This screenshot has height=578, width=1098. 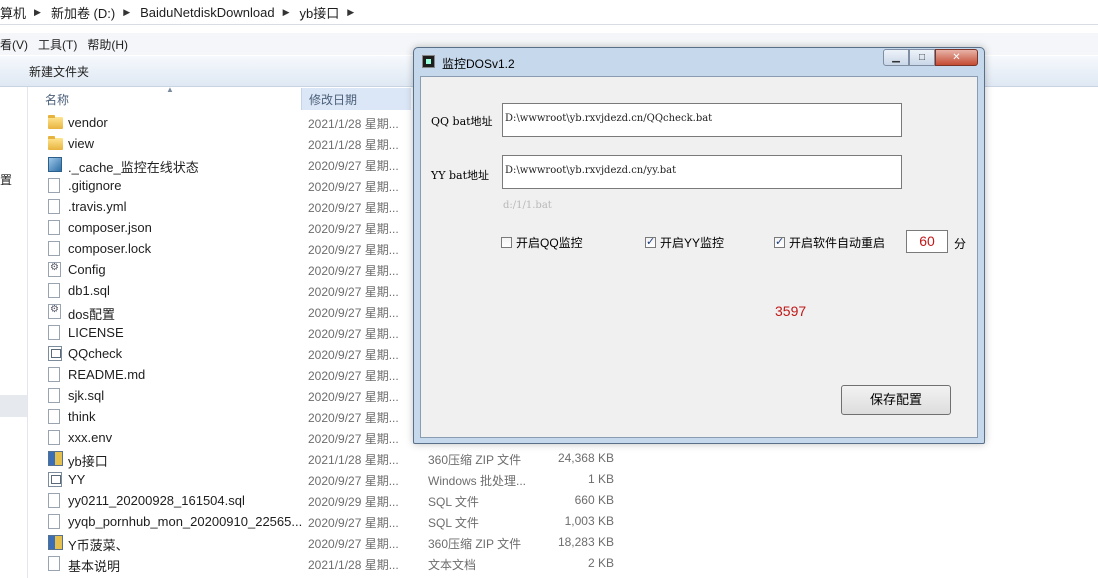 What do you see at coordinates (112, 44) in the screenshot?
I see `menu-help: 帮助(H)` at bounding box center [112, 44].